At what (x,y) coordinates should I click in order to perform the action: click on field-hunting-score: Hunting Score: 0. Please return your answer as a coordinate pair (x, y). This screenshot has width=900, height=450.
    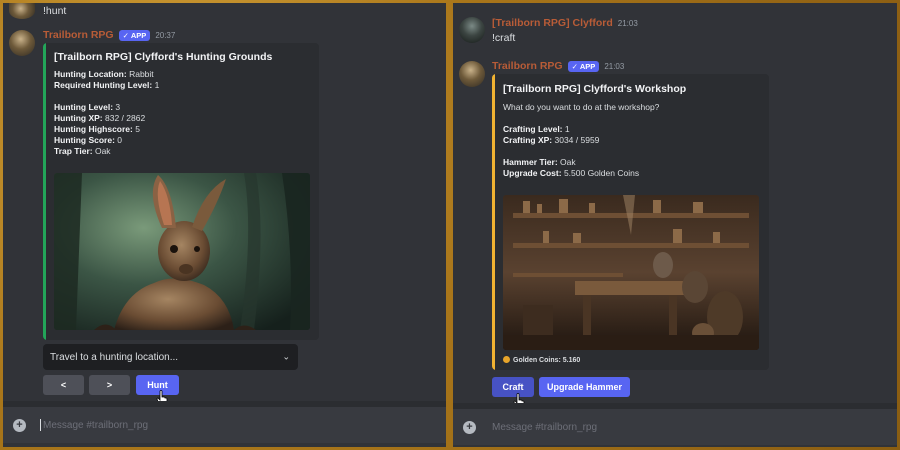
    Looking at the image, I should click on (88, 140).